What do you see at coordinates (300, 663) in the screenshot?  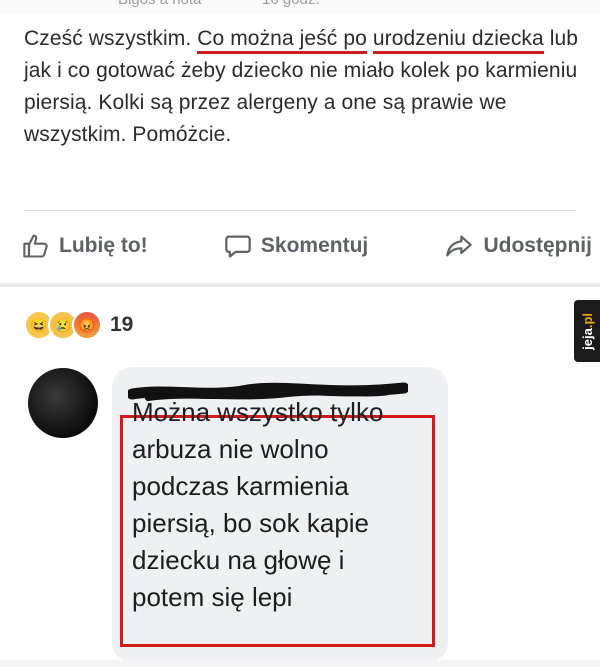 I see `next-comment-cropped` at bounding box center [300, 663].